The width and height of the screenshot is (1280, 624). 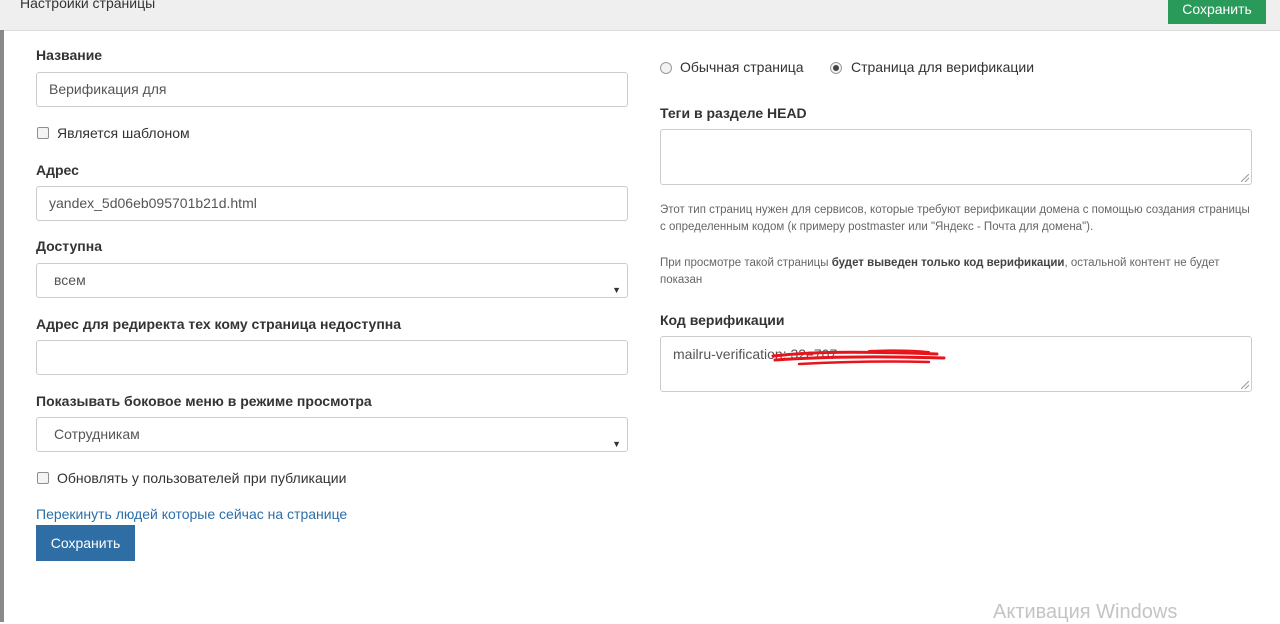 What do you see at coordinates (43, 478) in the screenshot?
I see `update-users-checkbox` at bounding box center [43, 478].